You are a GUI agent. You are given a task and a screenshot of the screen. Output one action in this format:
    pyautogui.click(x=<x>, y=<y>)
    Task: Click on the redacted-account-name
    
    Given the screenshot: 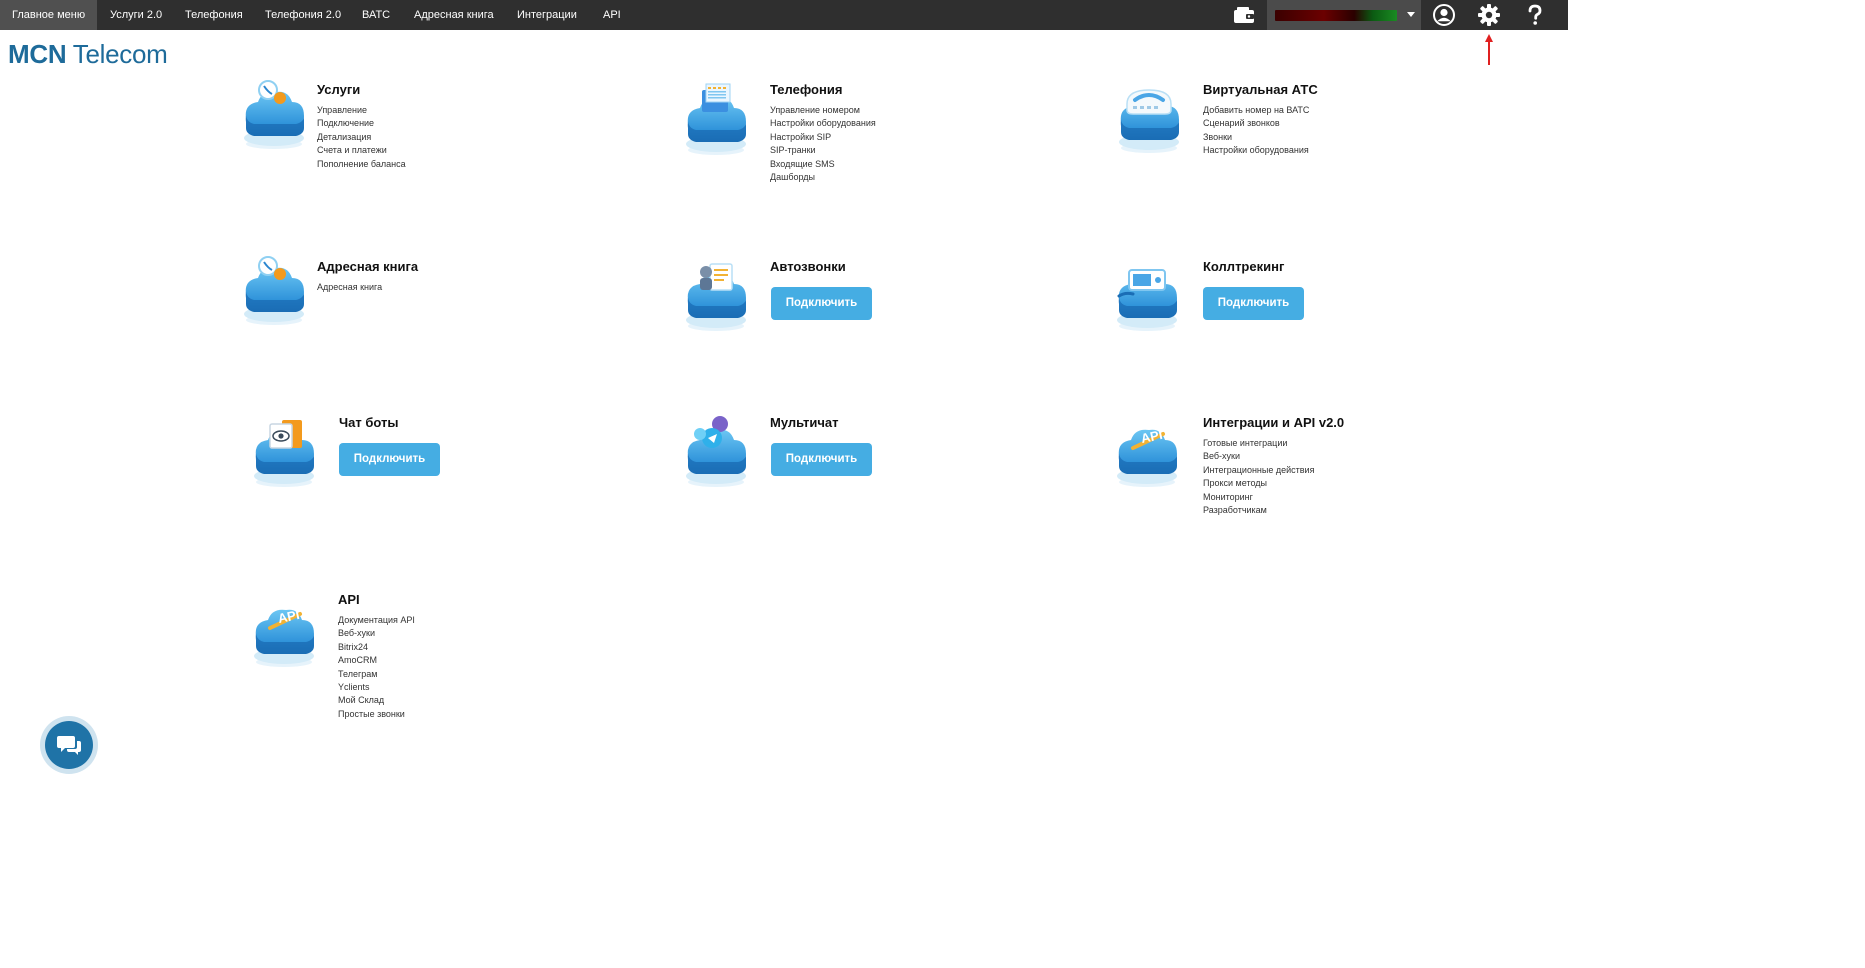 What is the action you would take?
    pyautogui.click(x=1336, y=15)
    